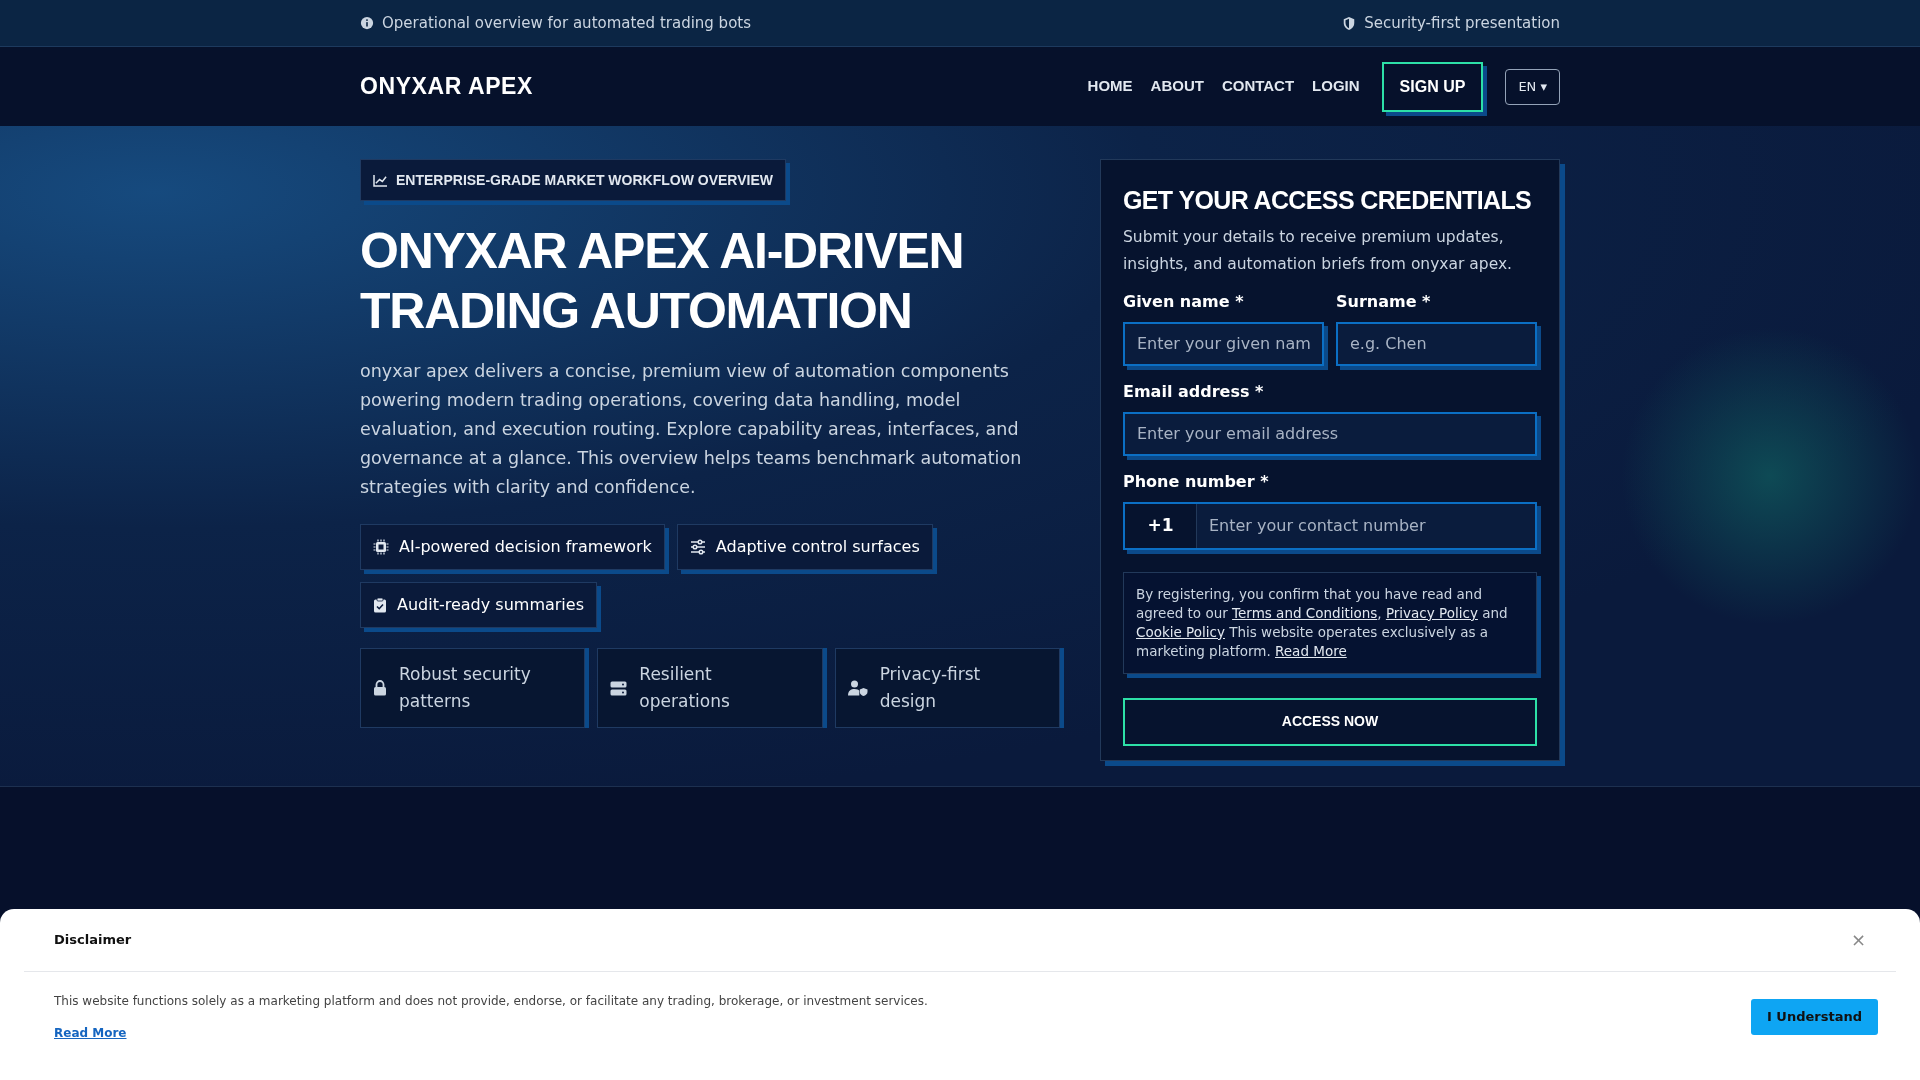 The image size is (1920, 1080). What do you see at coordinates (1184, 301) in the screenshot?
I see `field-label: Given name *` at bounding box center [1184, 301].